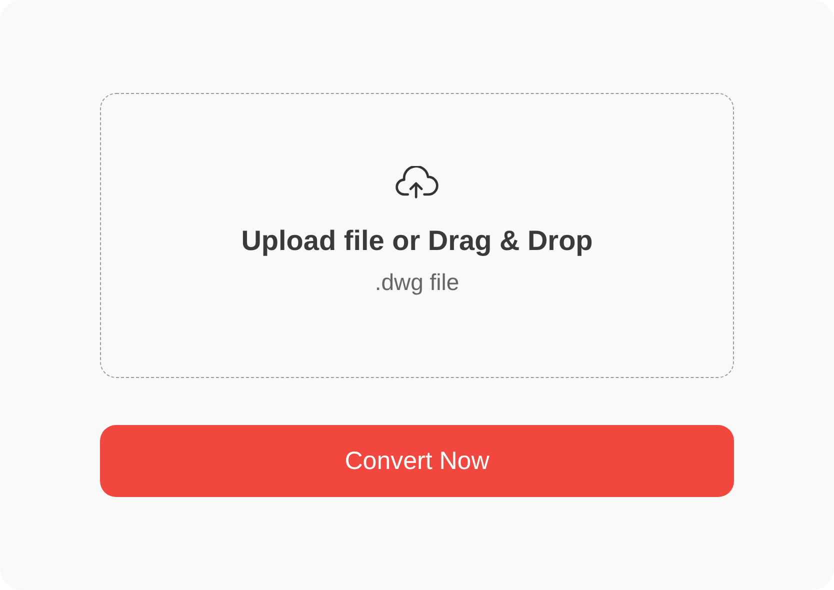 The width and height of the screenshot is (834, 590). Describe the element at coordinates (417, 241) in the screenshot. I see `upload-title: Upload file or Drag & Drop` at that location.